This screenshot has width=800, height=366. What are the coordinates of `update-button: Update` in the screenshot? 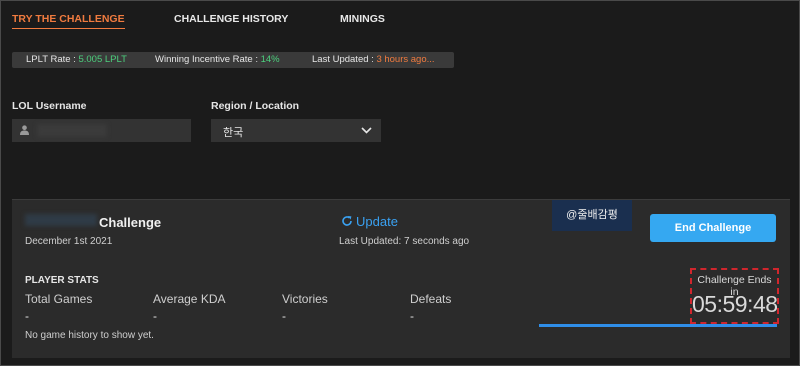 It's located at (369, 221).